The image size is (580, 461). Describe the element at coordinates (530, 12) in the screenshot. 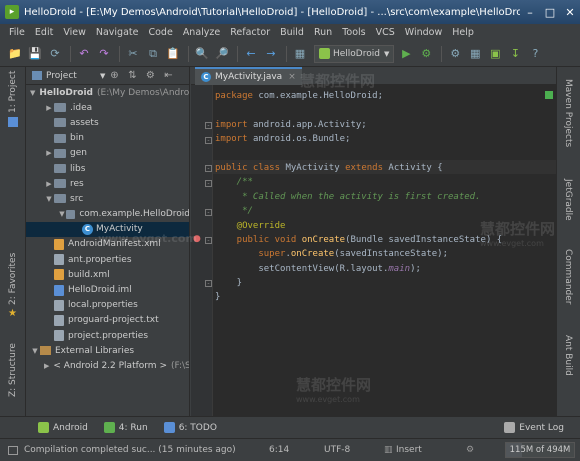

I see `minimize-button: –` at that location.